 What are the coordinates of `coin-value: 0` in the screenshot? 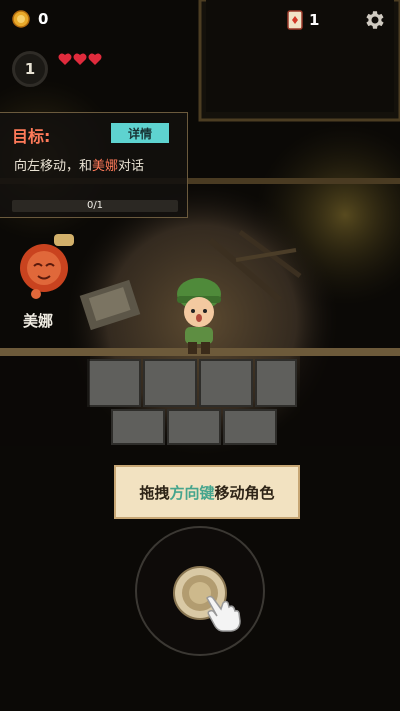 It's located at (43, 19).